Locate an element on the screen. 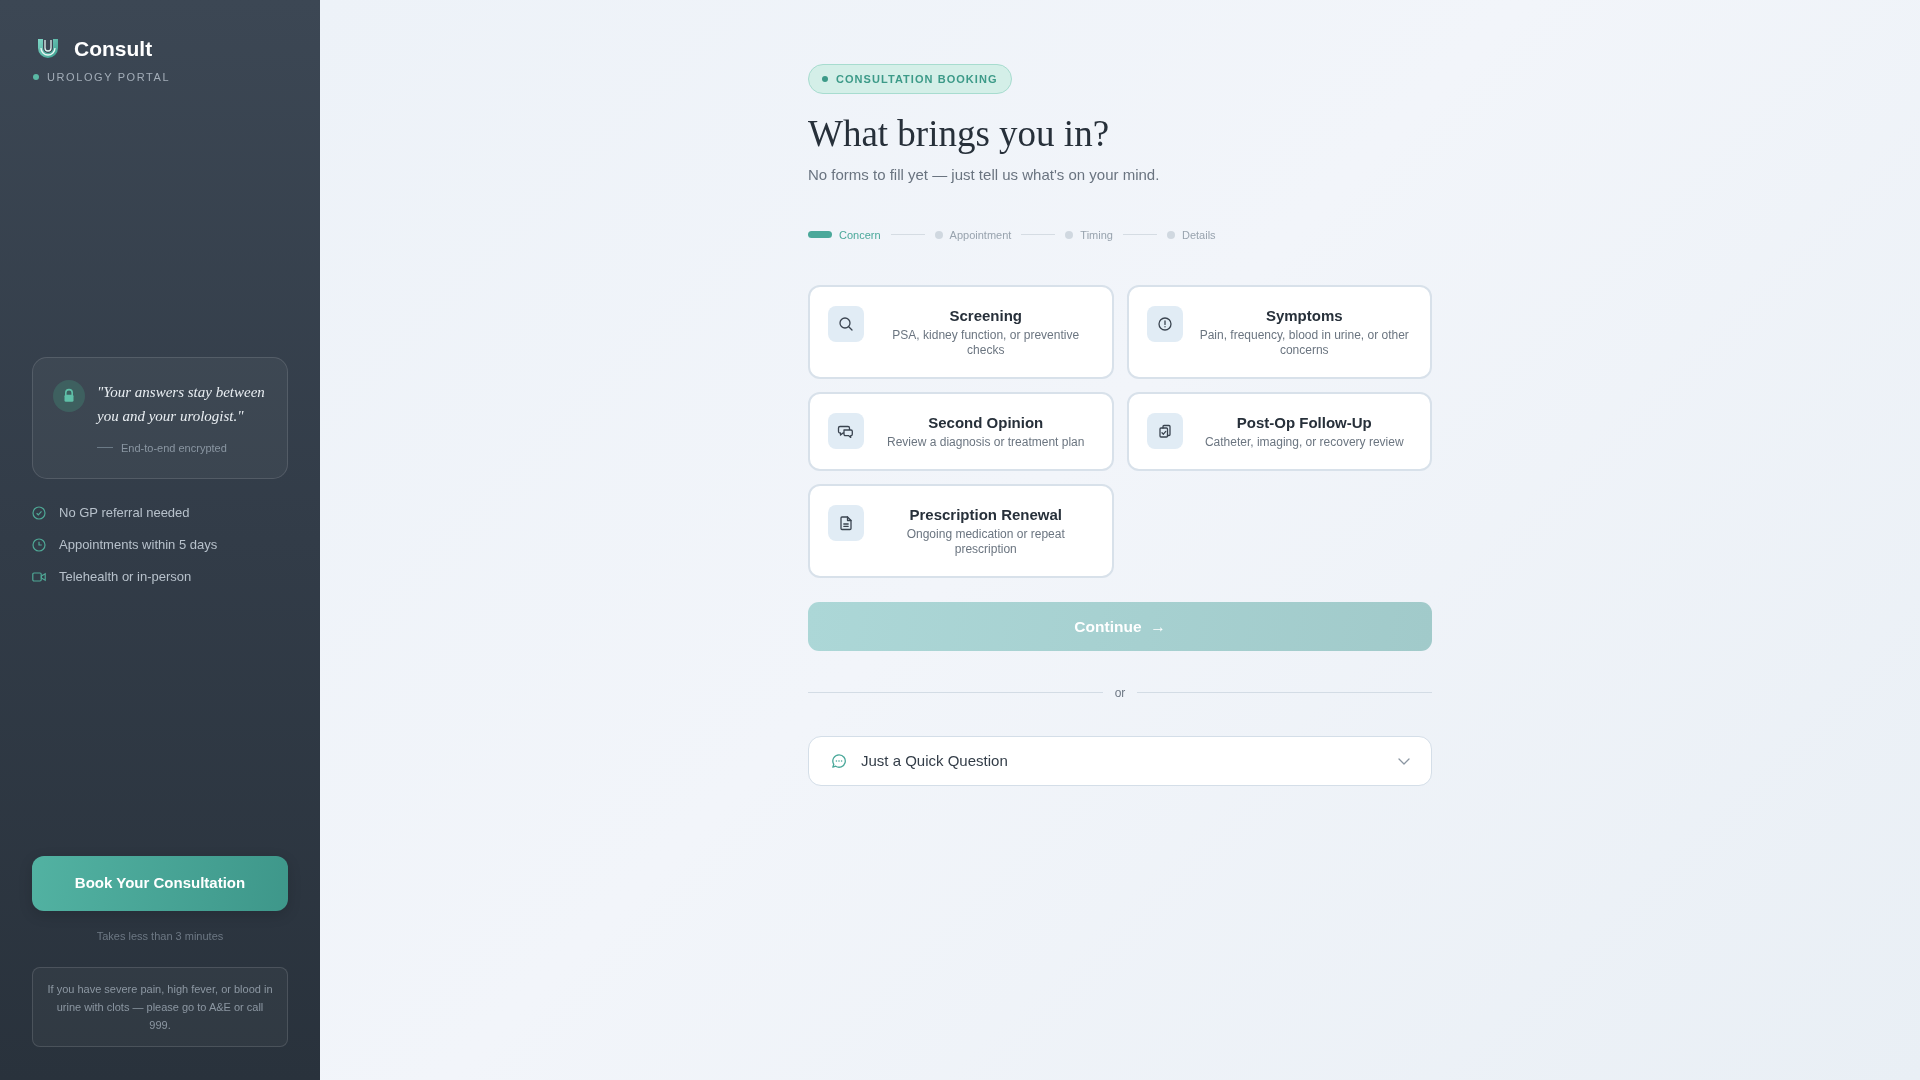 Image resolution: width=1920 pixels, height=1080 pixels. video-camera-icon is located at coordinates (39, 577).